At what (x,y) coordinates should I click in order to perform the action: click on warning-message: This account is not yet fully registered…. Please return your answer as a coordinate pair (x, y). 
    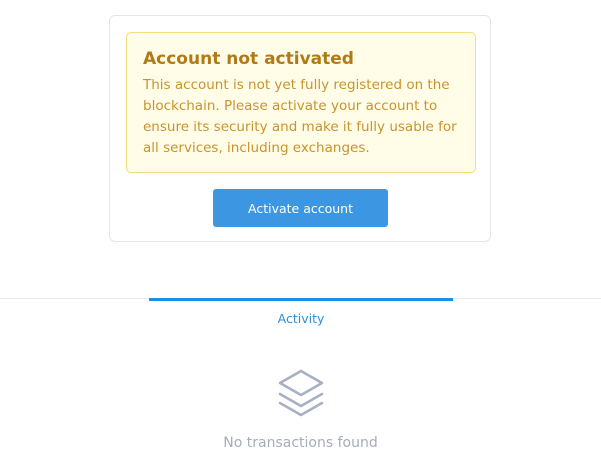
    Looking at the image, I should click on (300, 116).